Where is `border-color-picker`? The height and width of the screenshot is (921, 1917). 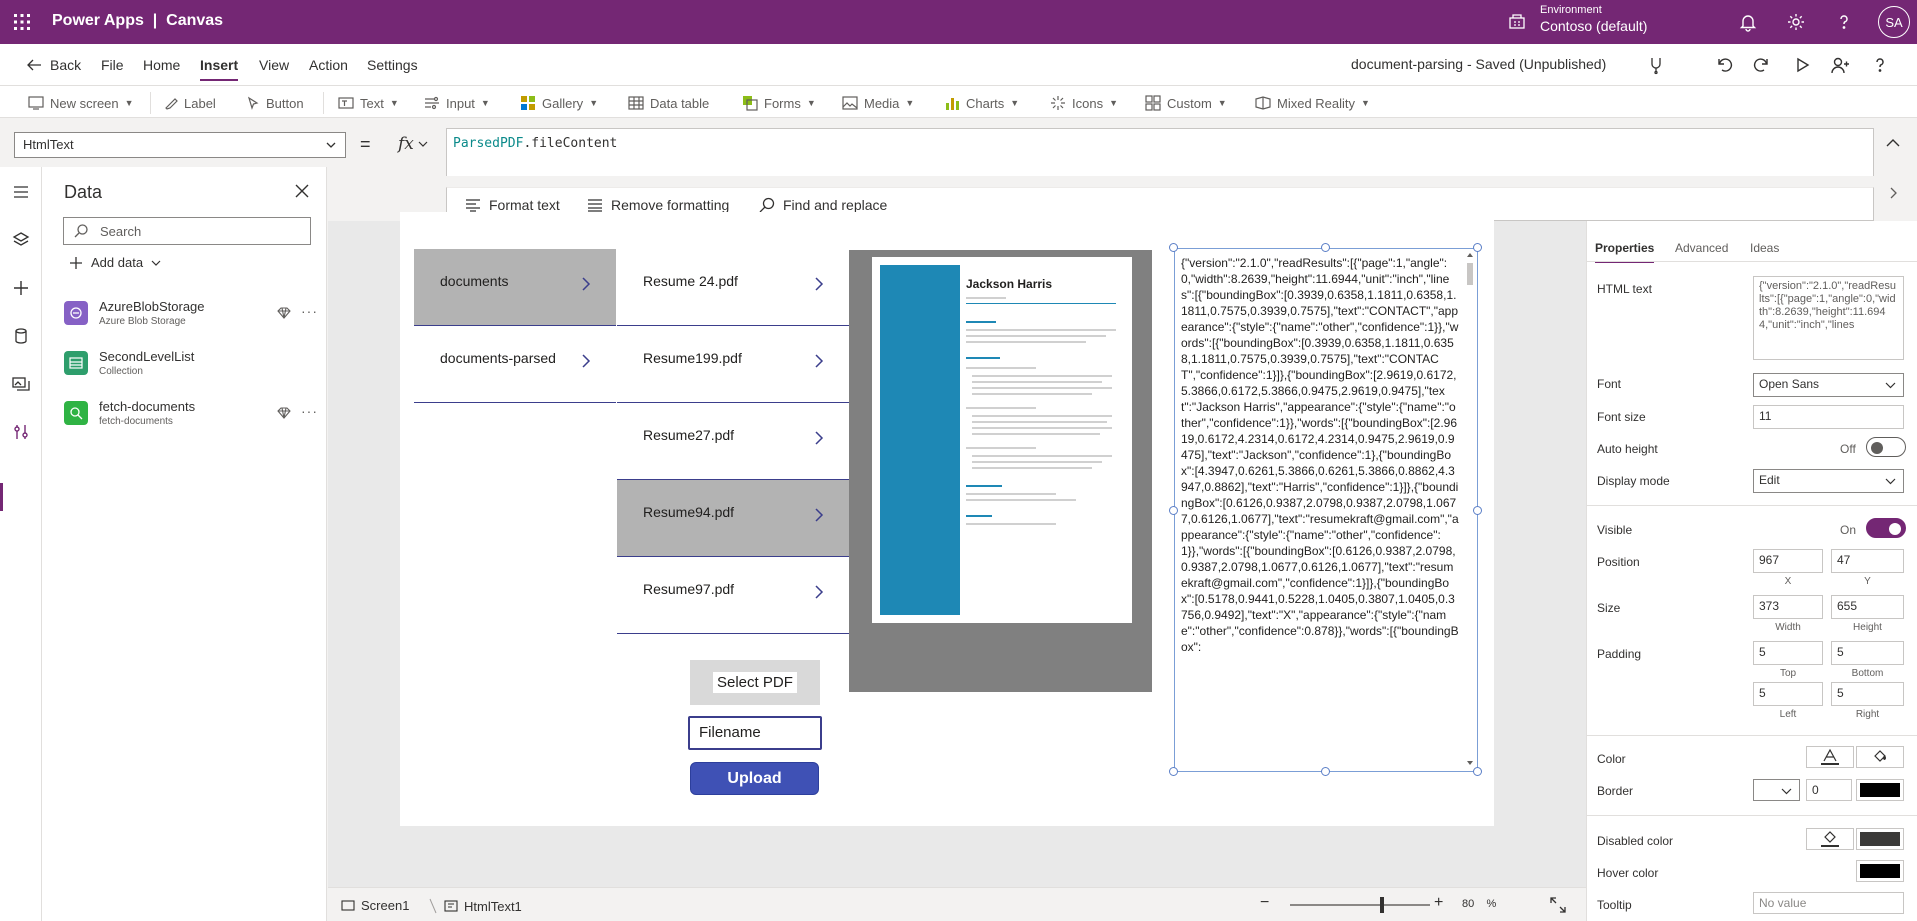
border-color-picker is located at coordinates (1880, 790).